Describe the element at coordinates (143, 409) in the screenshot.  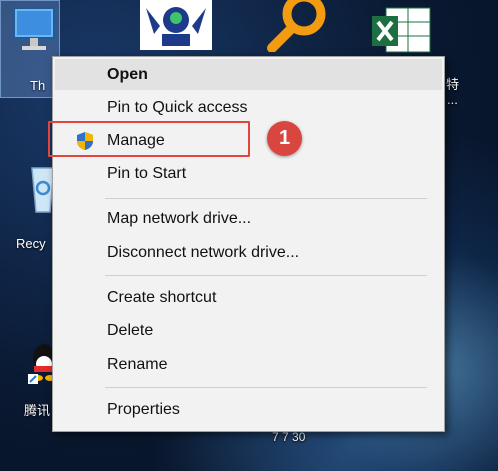
I see `menu-item-properties-label: Properties` at that location.